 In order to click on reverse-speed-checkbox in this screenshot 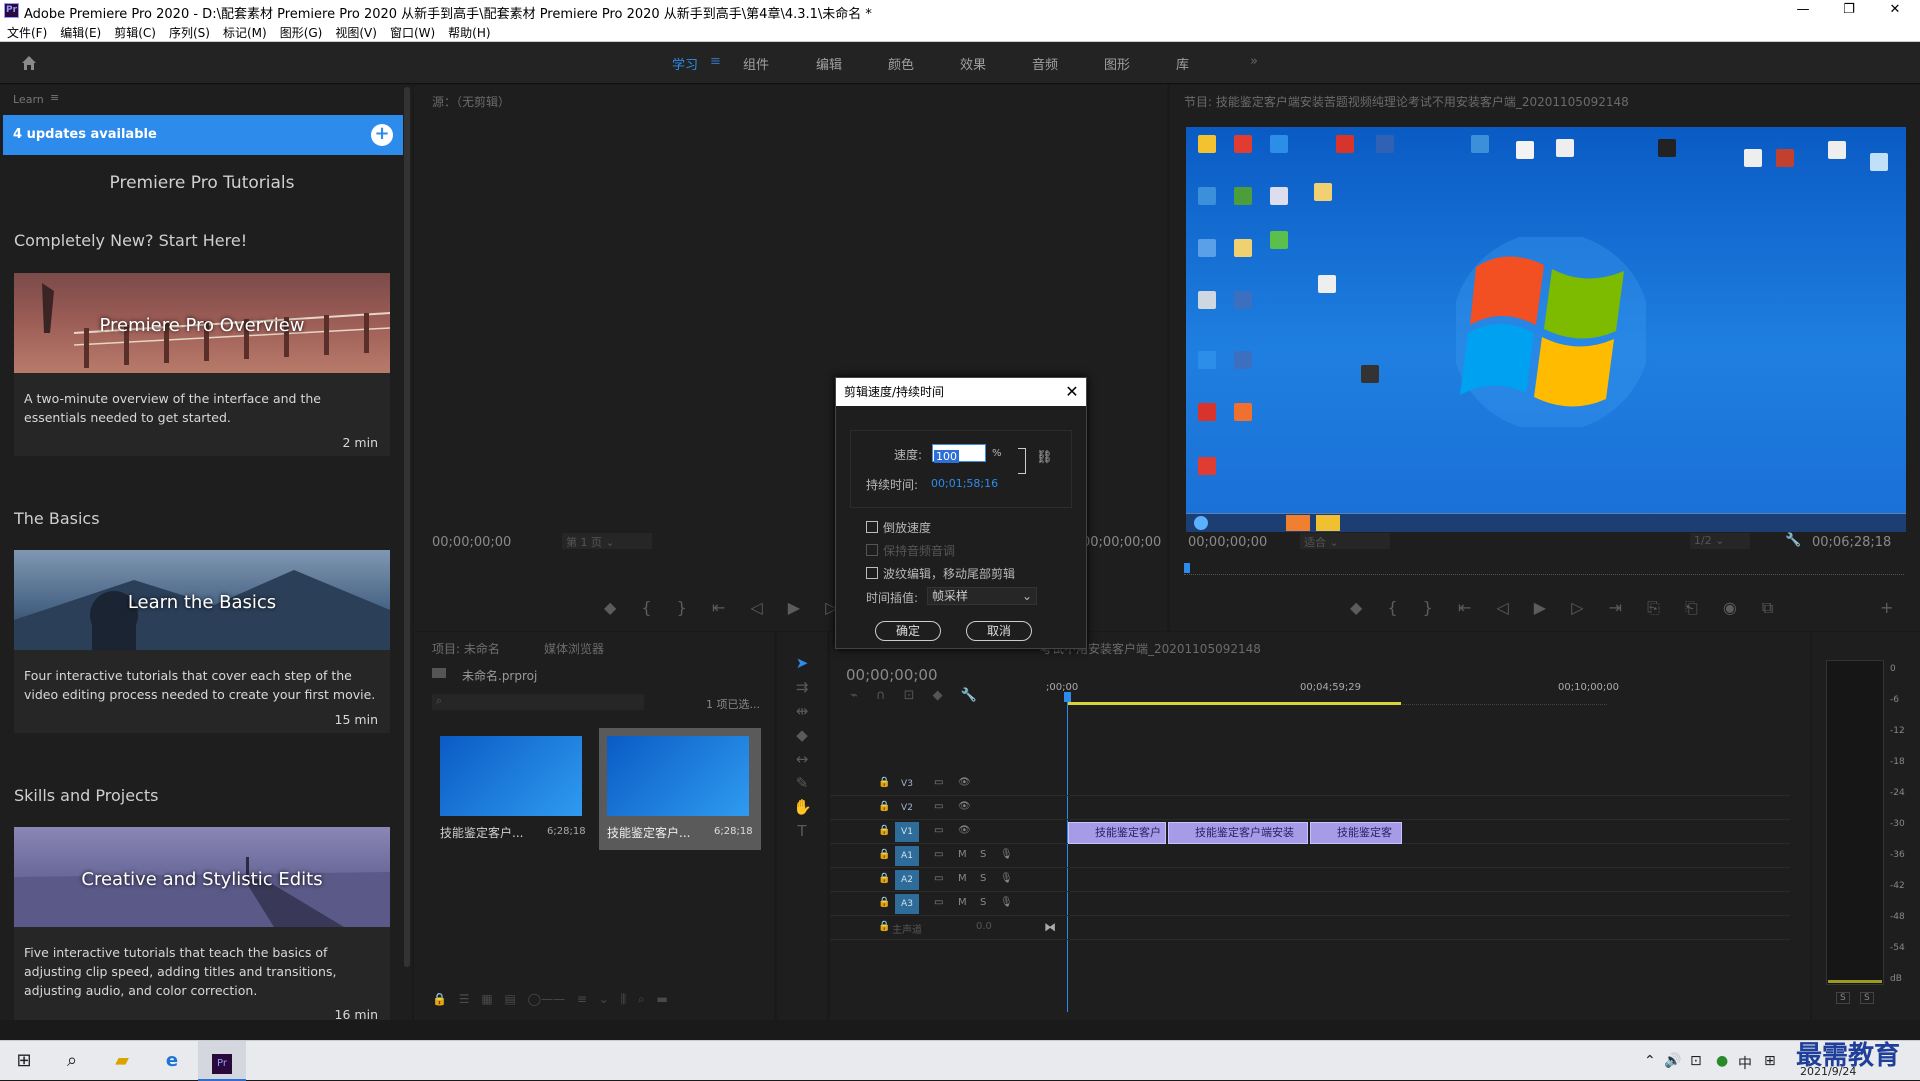, I will do `click(872, 527)`.